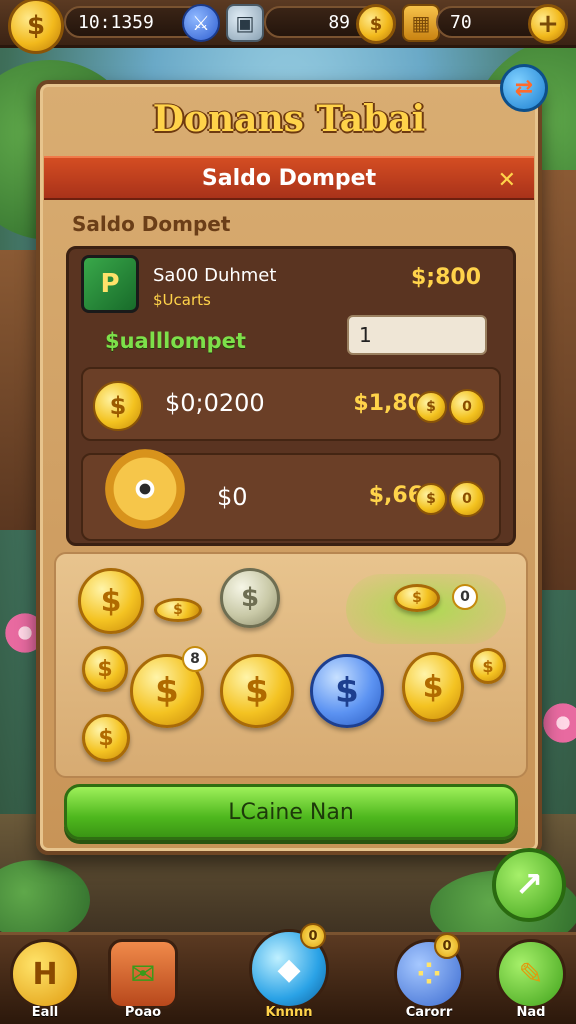 Image resolution: width=576 pixels, height=1024 pixels. I want to click on gold-coin-option-2: $, so click(257, 691).